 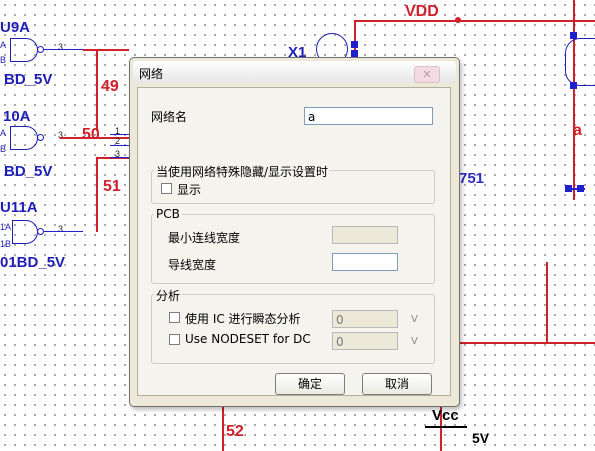 What do you see at coordinates (223, 428) in the screenshot?
I see `net-52-wire` at bounding box center [223, 428].